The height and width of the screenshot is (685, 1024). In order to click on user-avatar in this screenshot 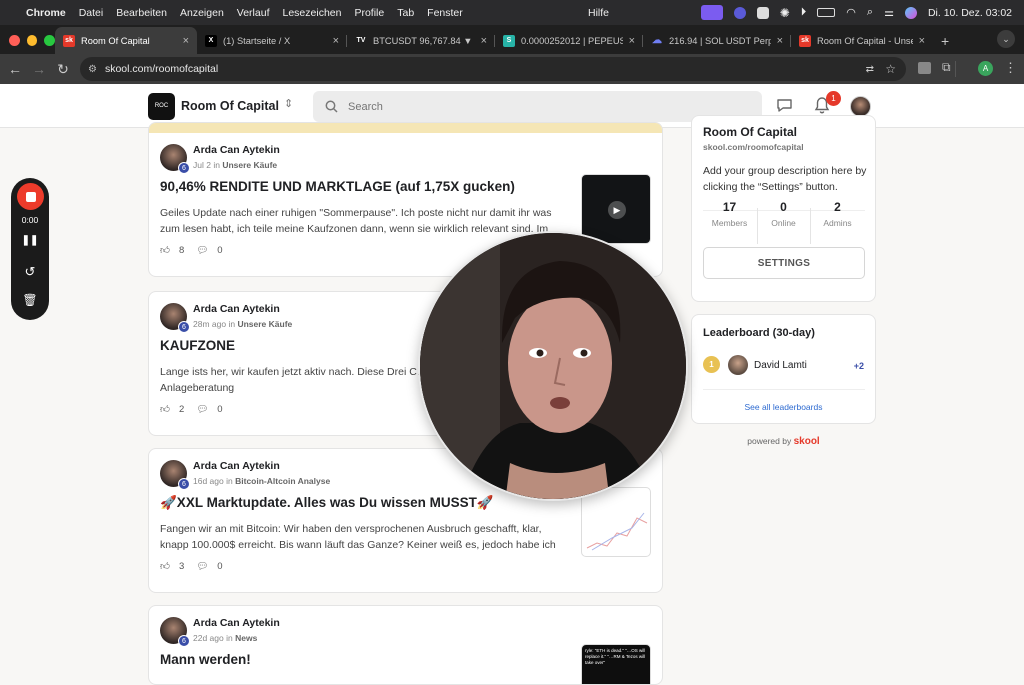, I will do `click(860, 106)`.